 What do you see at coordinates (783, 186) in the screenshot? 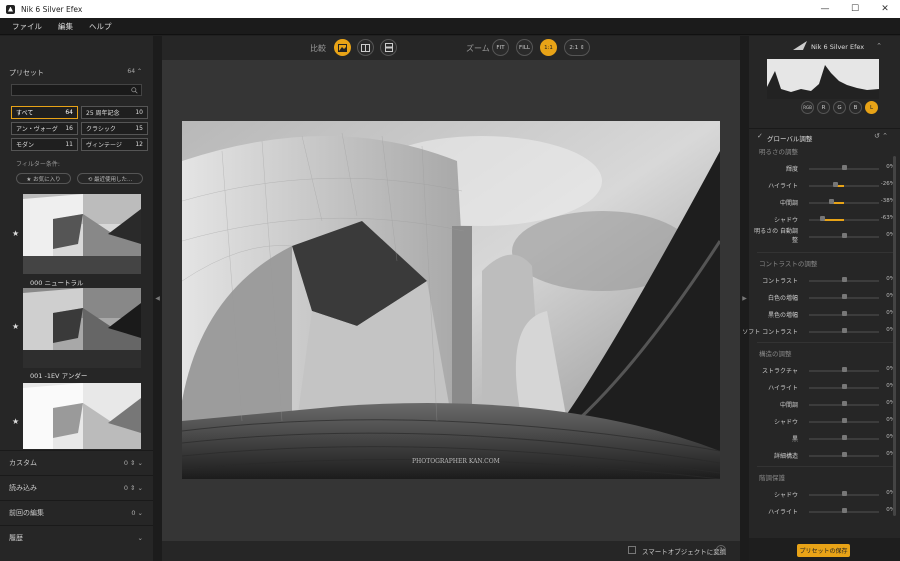
I see `slider-label: ハイライト` at bounding box center [783, 186].